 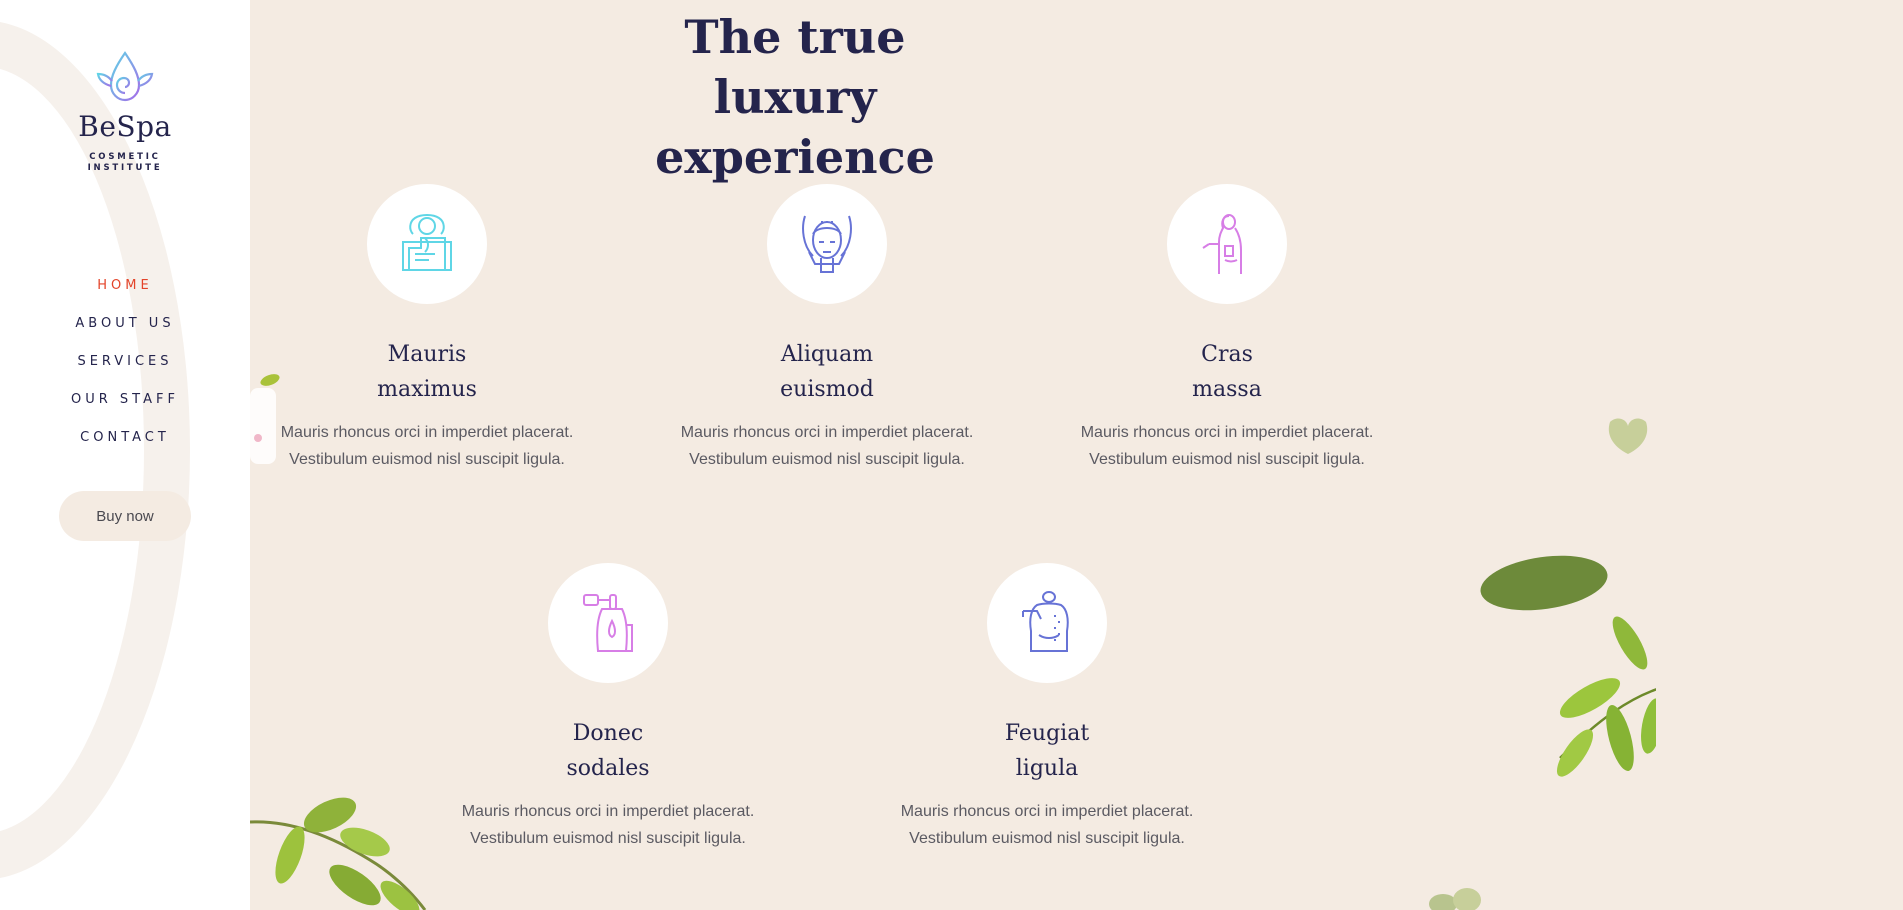 What do you see at coordinates (125, 516) in the screenshot?
I see `buy-now-button: Buy now` at bounding box center [125, 516].